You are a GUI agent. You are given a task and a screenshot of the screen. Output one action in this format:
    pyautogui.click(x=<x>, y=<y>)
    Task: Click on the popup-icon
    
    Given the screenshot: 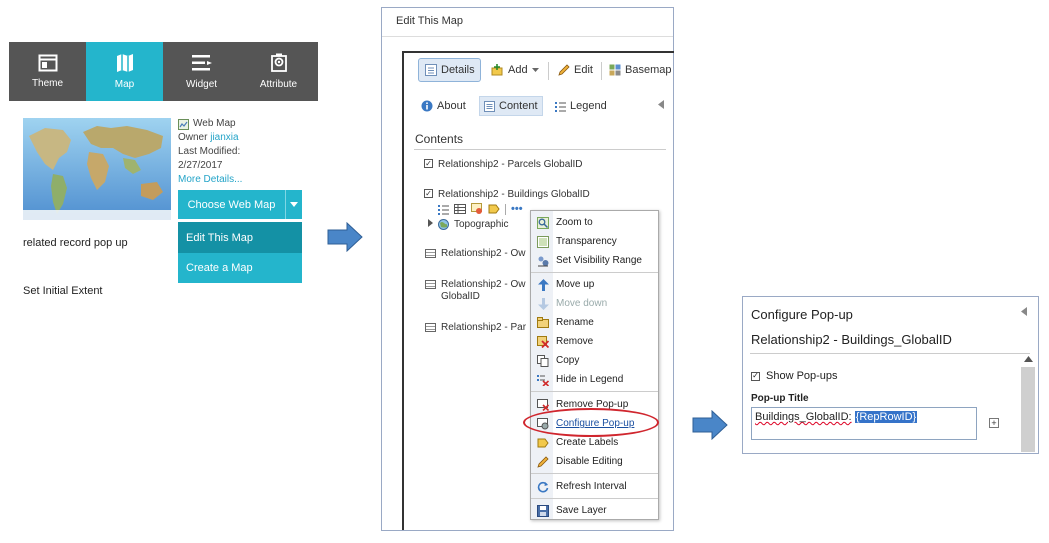 What is the action you would take?
    pyautogui.click(x=477, y=209)
    